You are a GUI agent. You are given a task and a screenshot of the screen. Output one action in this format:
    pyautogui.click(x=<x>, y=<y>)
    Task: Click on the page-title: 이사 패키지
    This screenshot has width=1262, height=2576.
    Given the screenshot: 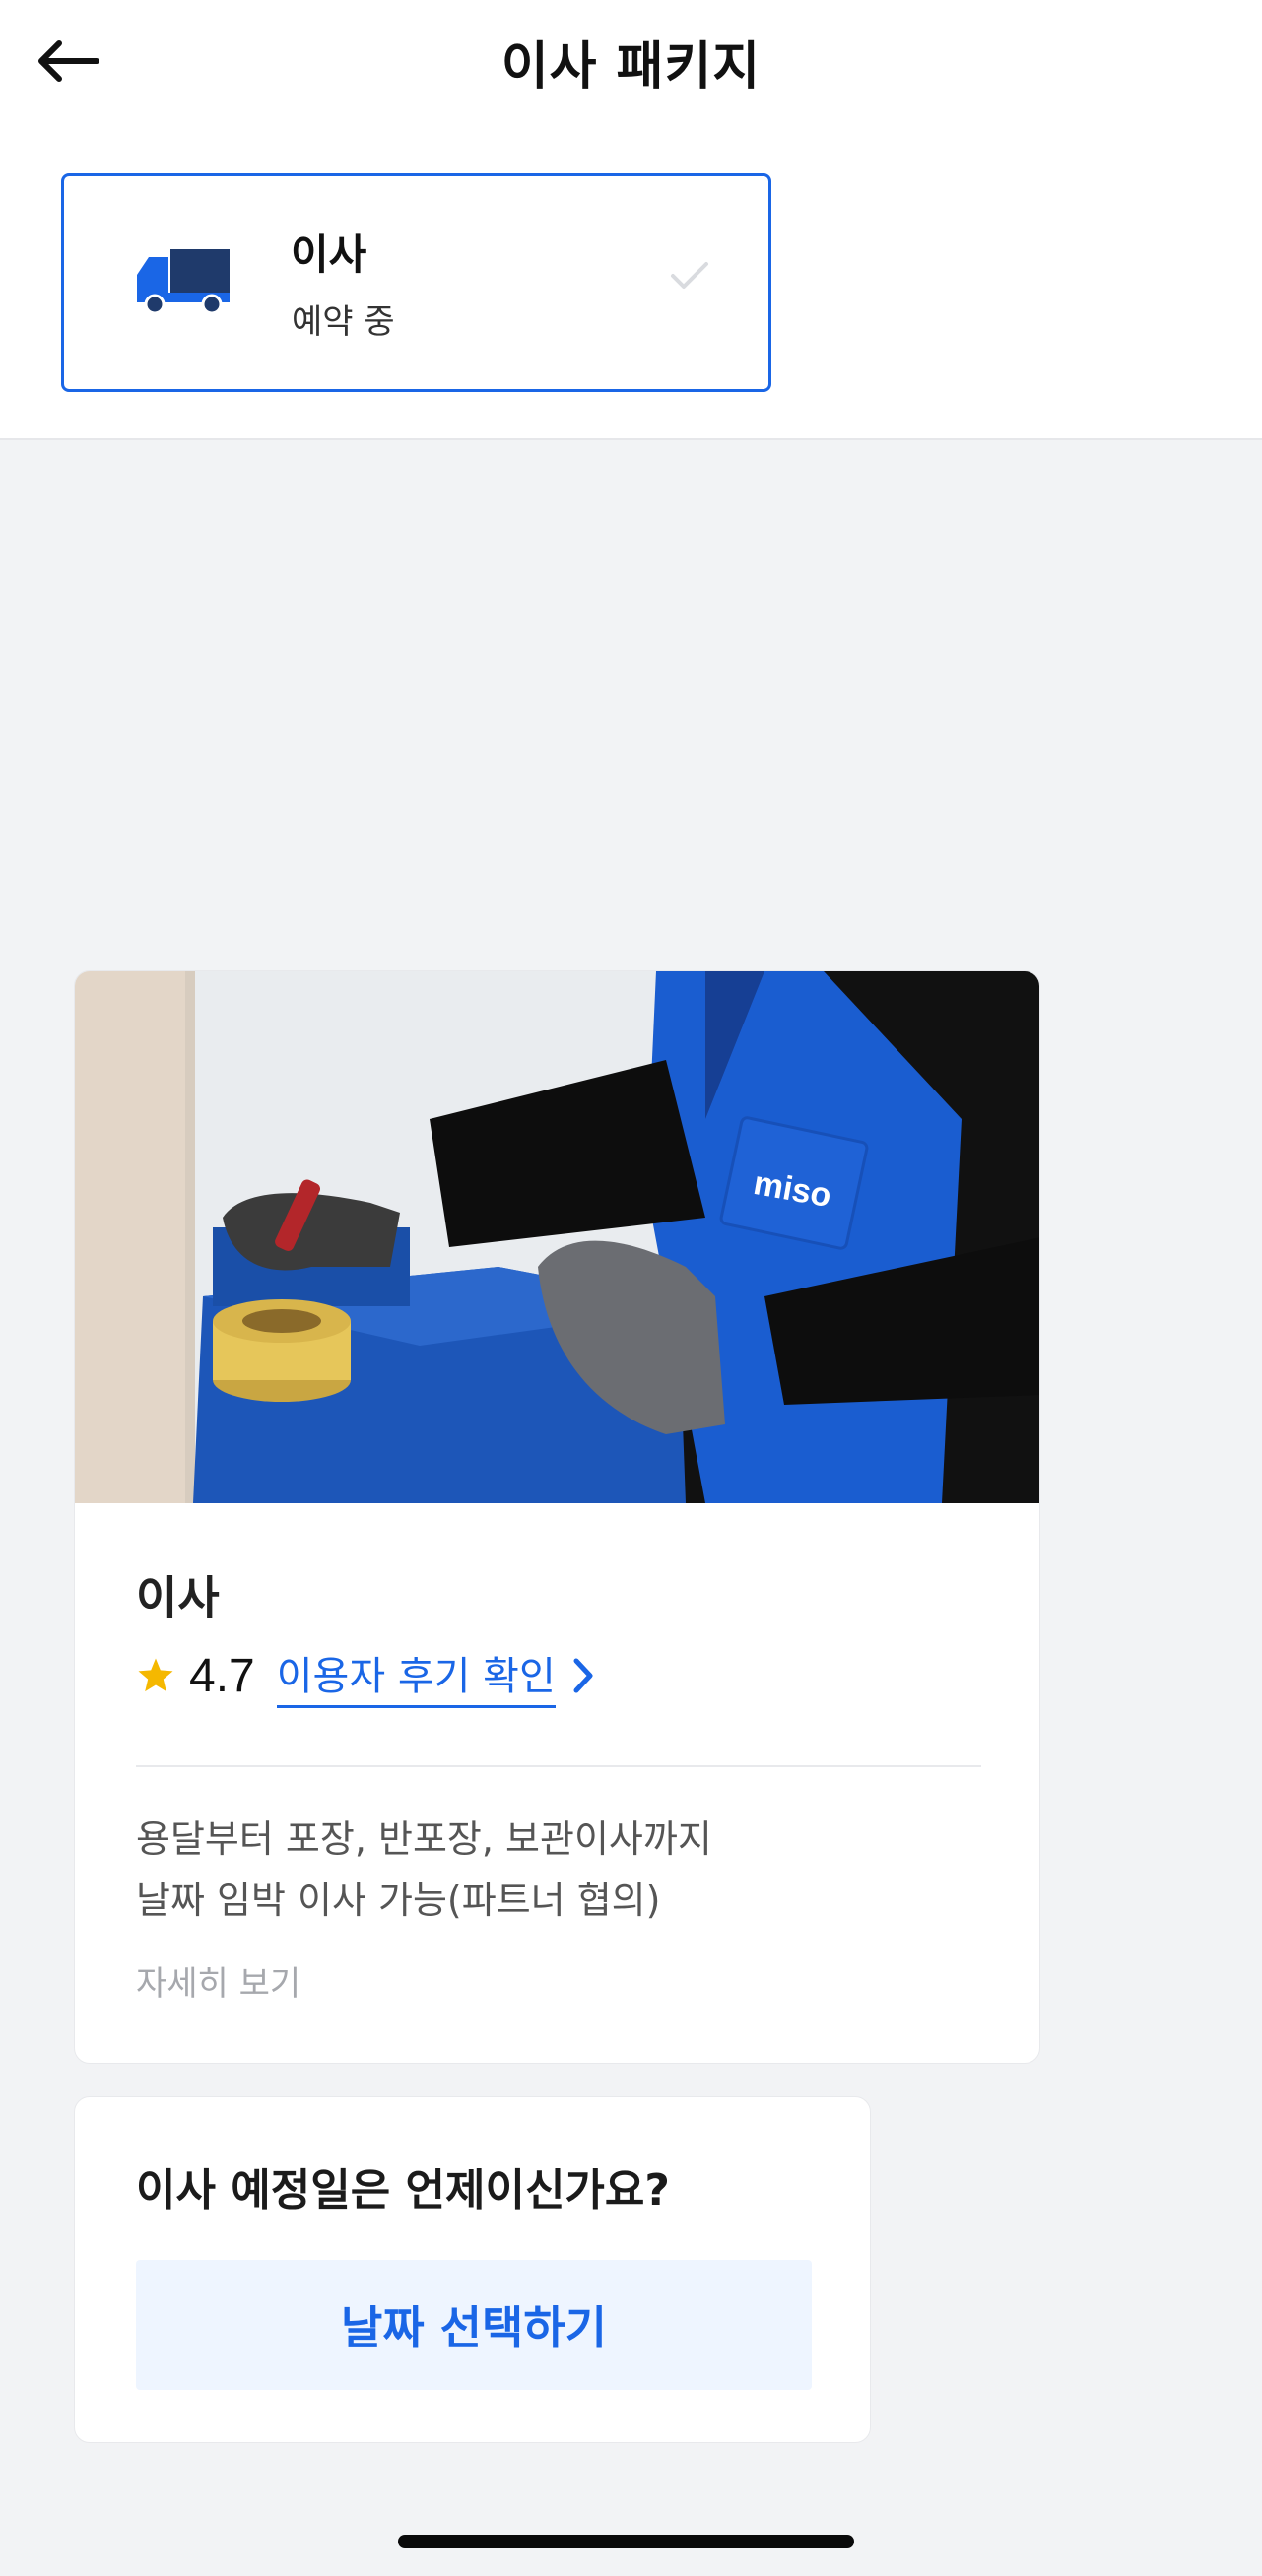 What is the action you would take?
    pyautogui.click(x=631, y=67)
    